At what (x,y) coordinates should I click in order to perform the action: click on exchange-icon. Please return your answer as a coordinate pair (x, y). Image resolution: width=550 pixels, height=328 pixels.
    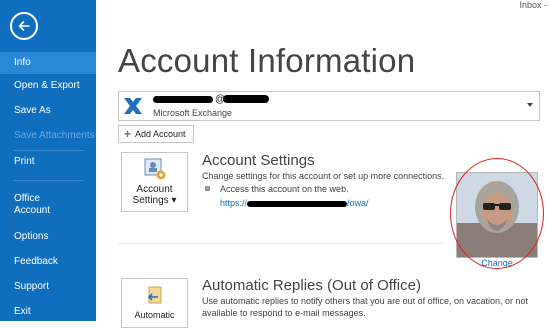
    Looking at the image, I should click on (133, 106).